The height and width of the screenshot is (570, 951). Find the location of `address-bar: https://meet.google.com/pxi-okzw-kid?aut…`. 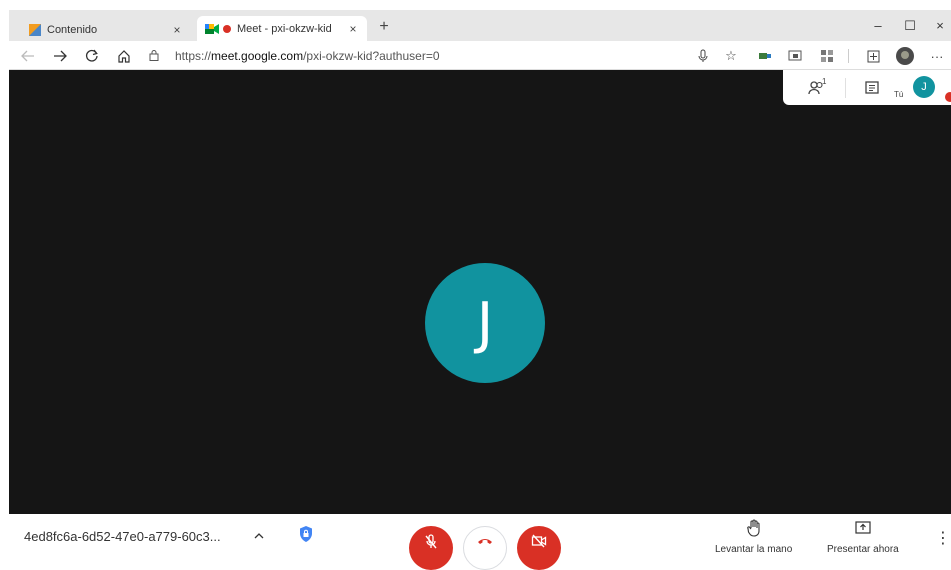

address-bar: https://meet.google.com/pxi-okzw-kid?aut… is located at coordinates (439, 56).